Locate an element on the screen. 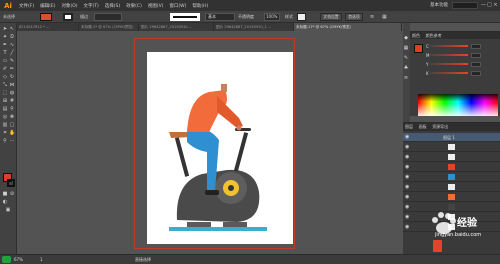 The height and width of the screenshot is (264, 500). none-color-icon: ⊘ is located at coordinates (12, 194).